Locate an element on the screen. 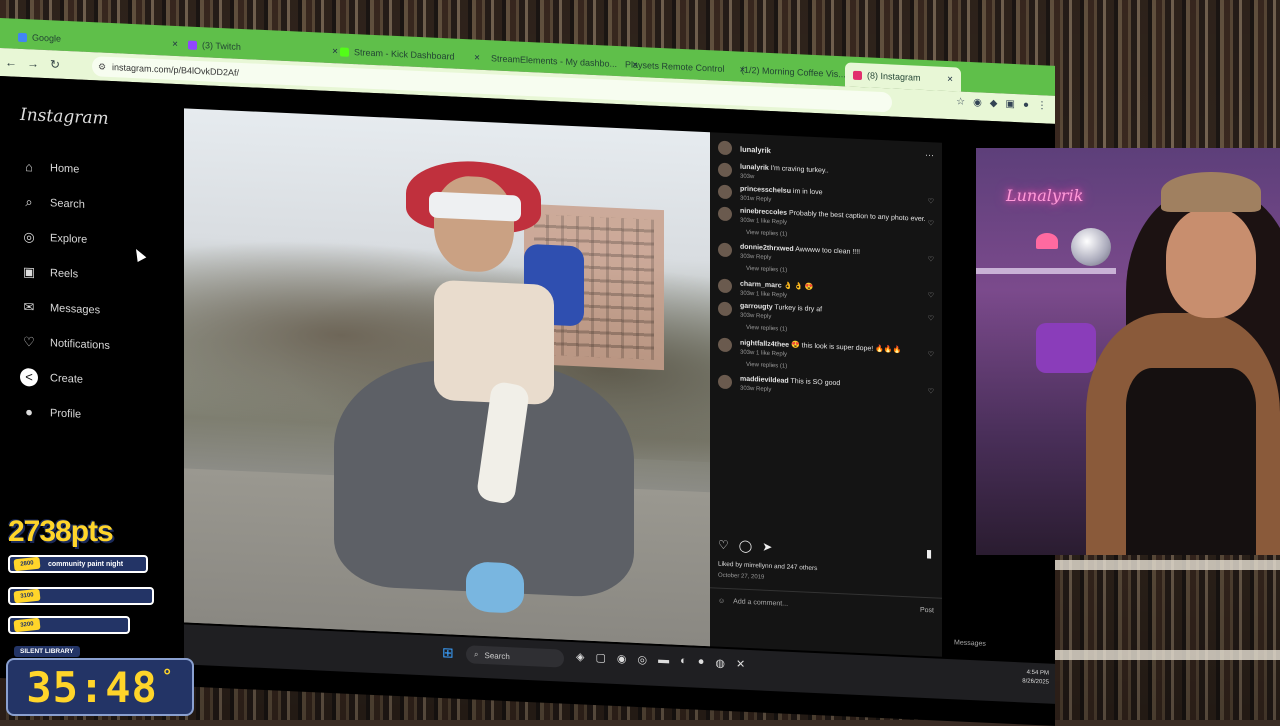 This screenshot has width=1280, height=726. mouse-cursor is located at coordinates (139, 254).